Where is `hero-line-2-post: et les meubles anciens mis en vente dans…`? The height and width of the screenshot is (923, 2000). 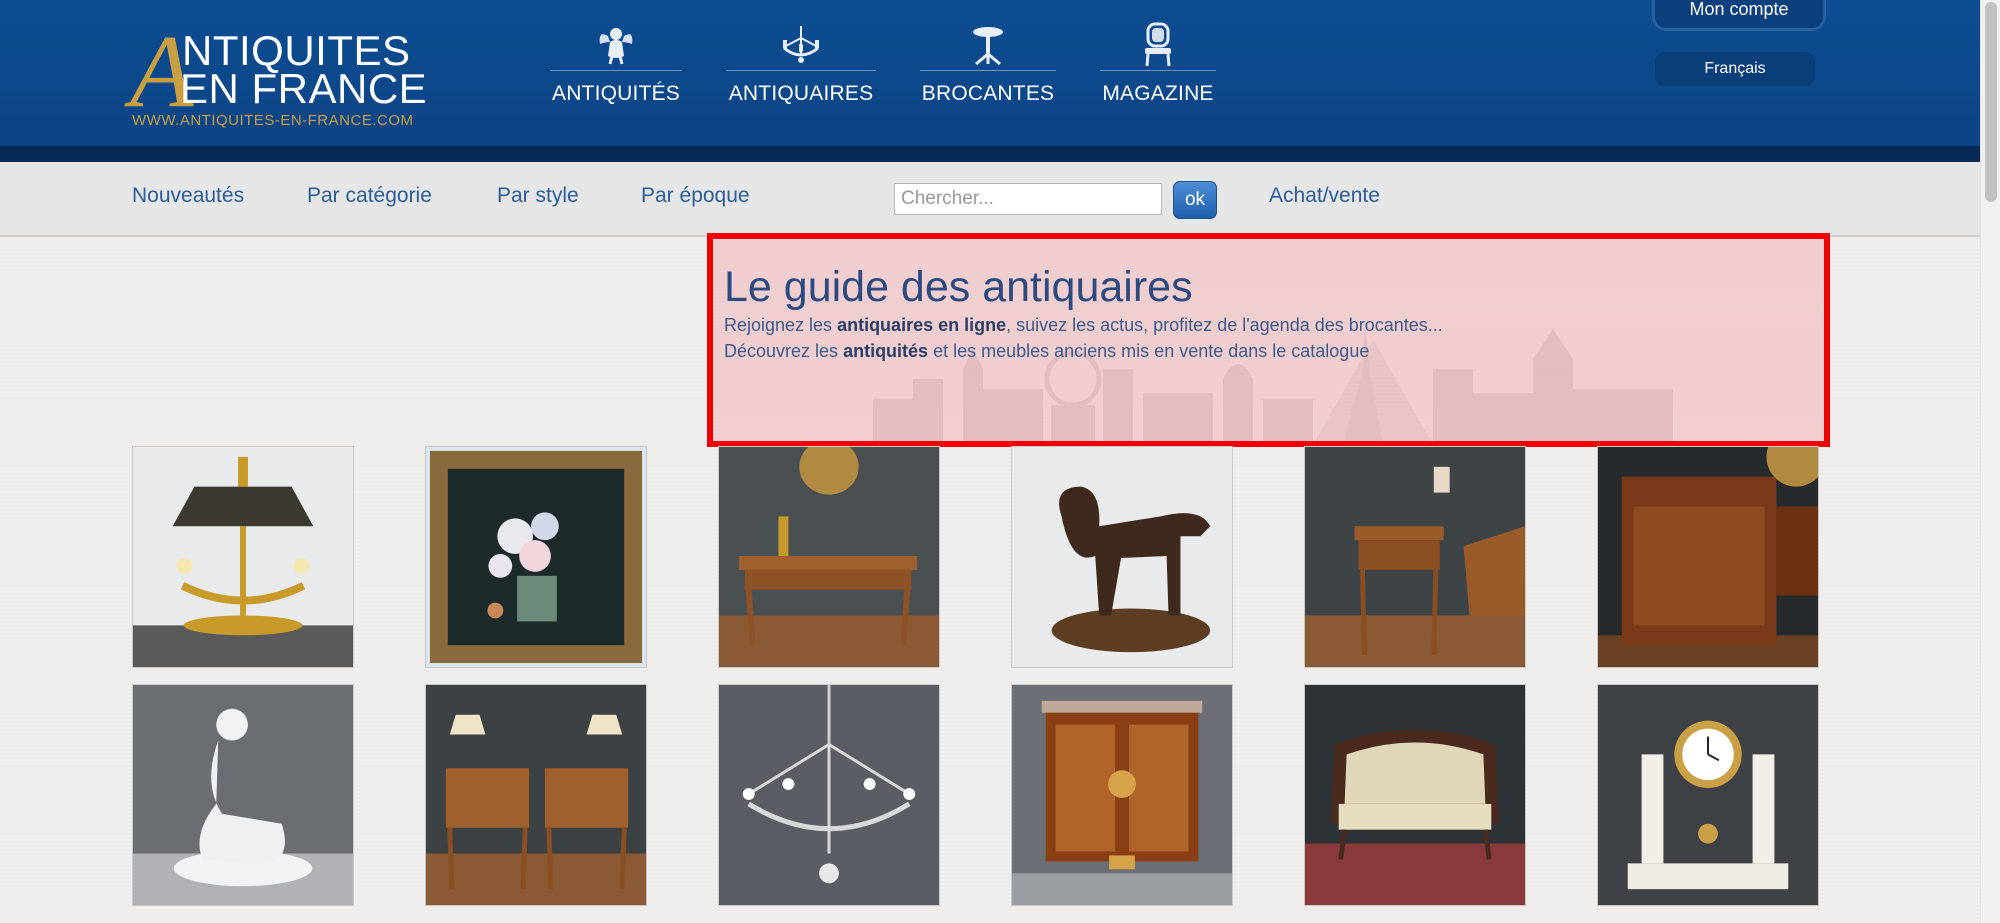 hero-line-2-post: et les meubles anciens mis en vente dans… is located at coordinates (1149, 351).